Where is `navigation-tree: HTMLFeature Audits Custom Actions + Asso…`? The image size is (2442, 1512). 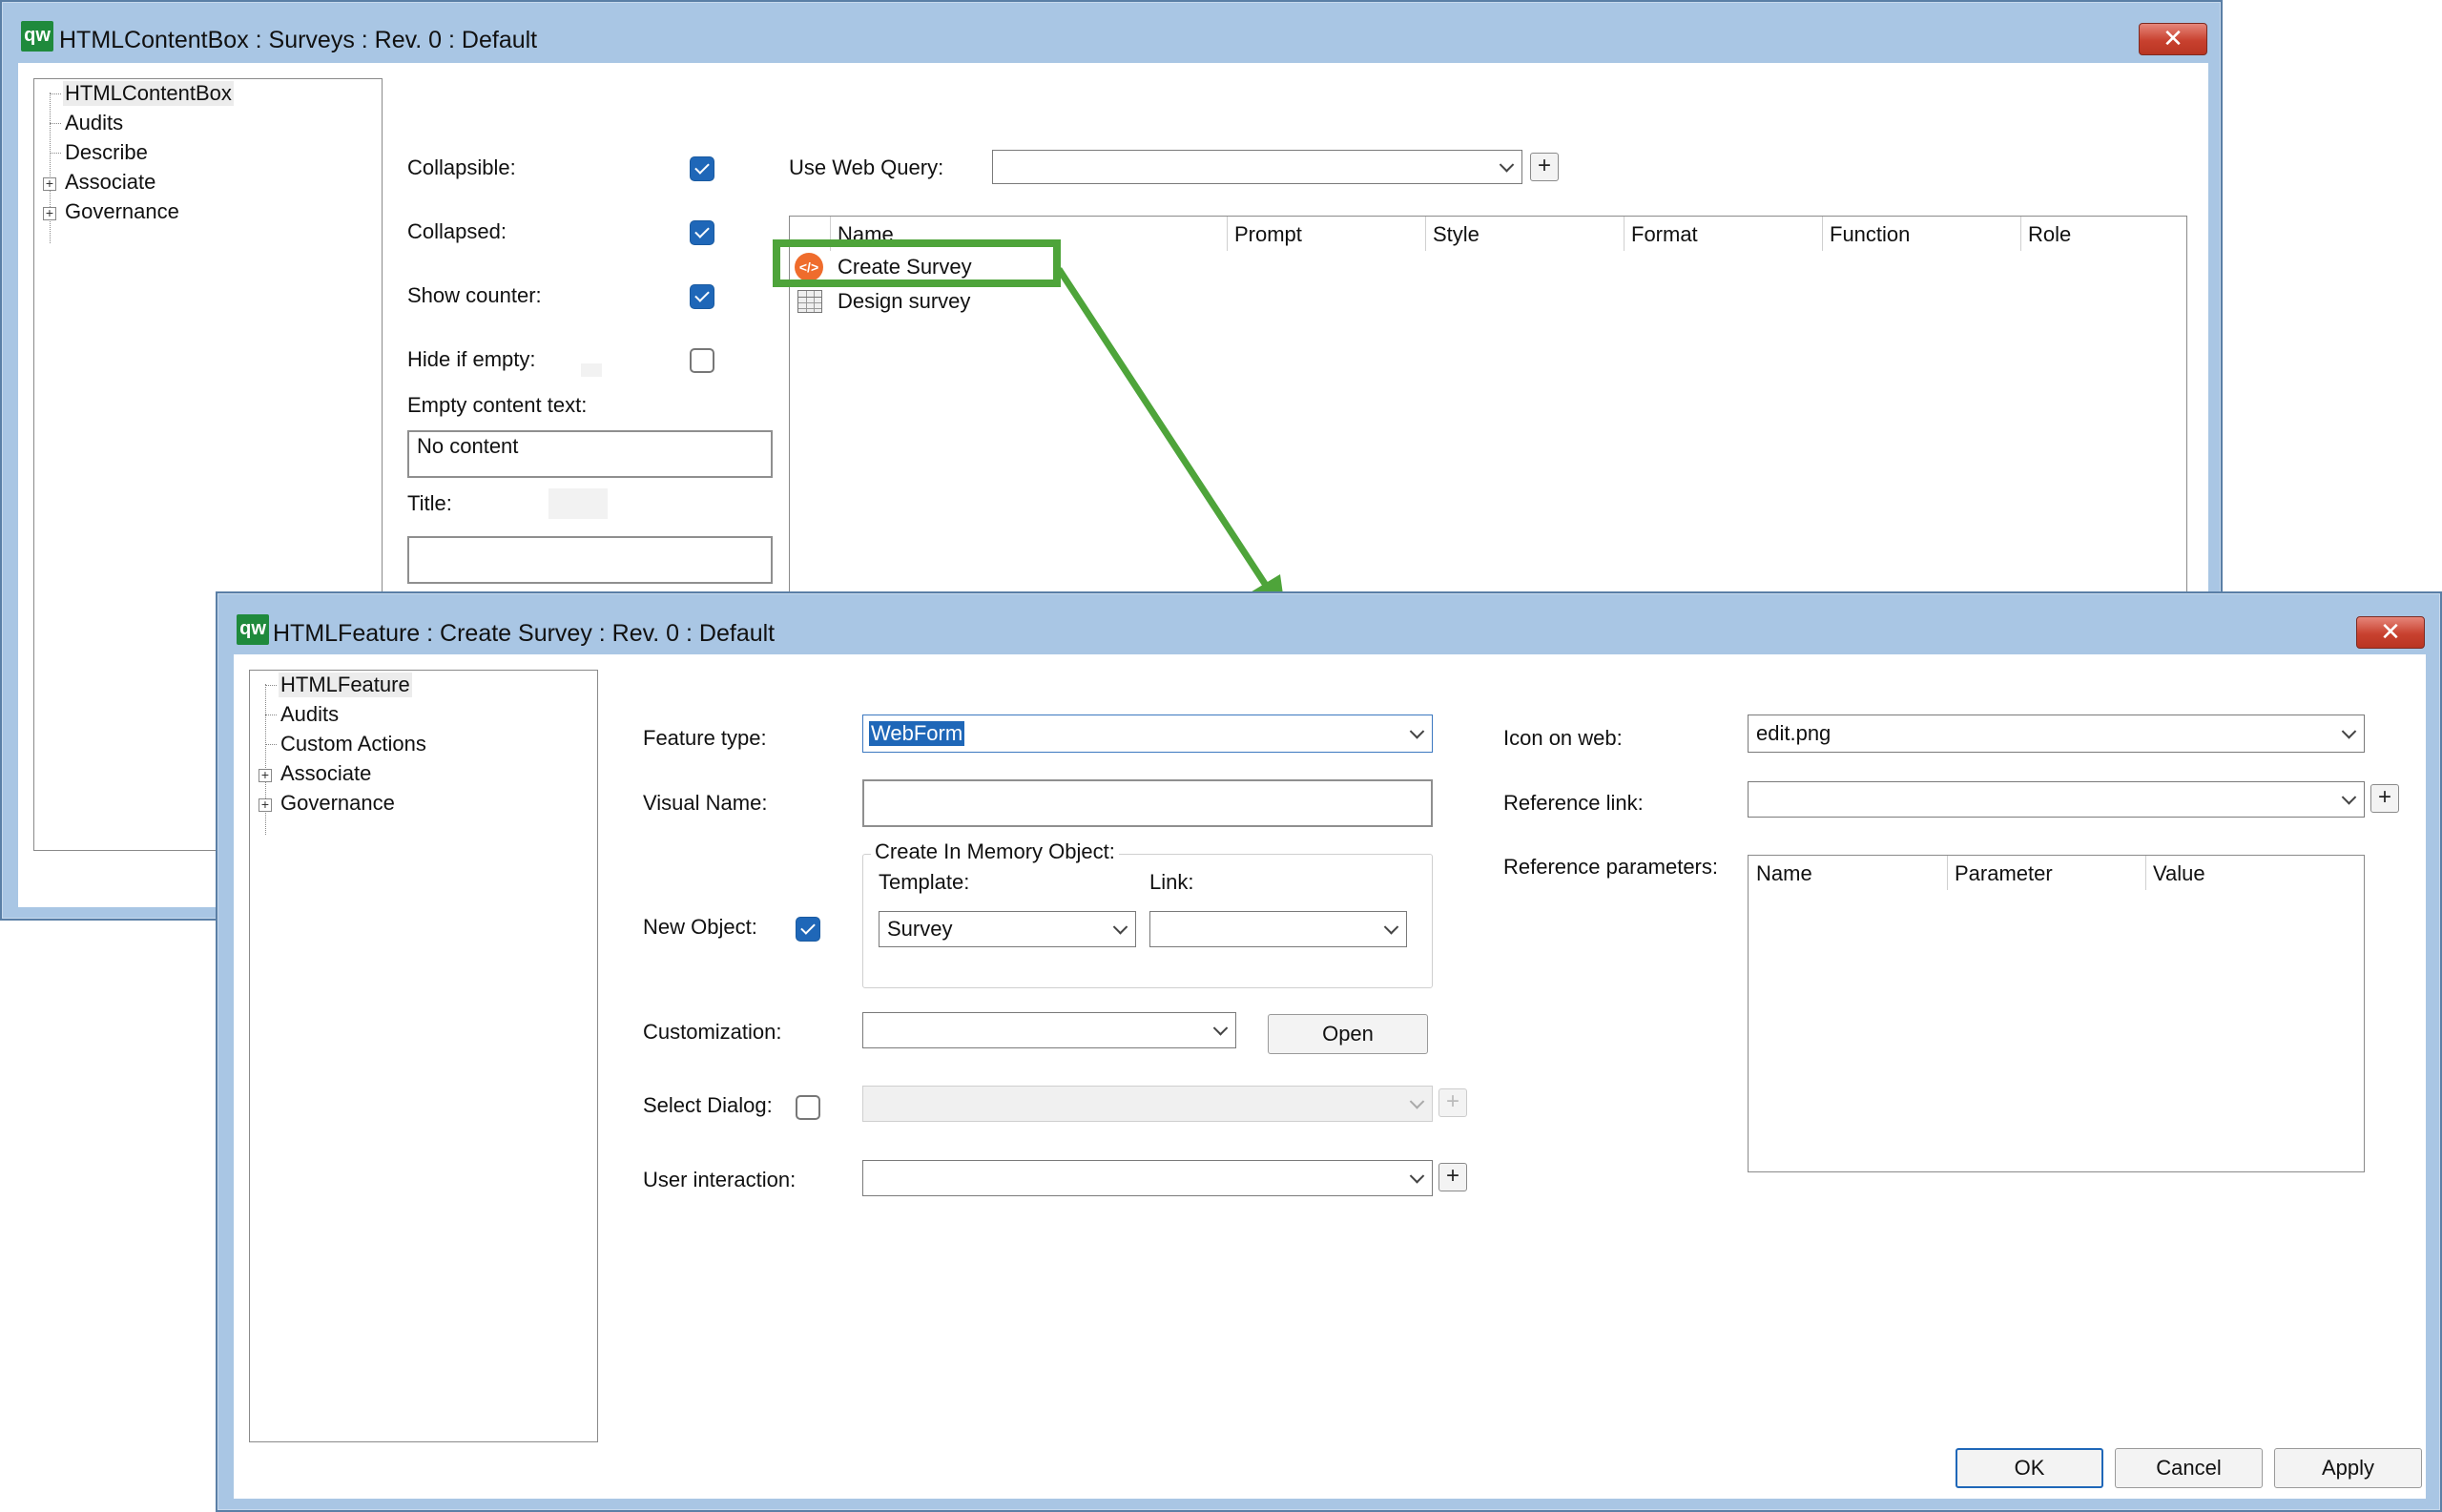 navigation-tree: HTMLFeature Audits Custom Actions + Asso… is located at coordinates (423, 1056).